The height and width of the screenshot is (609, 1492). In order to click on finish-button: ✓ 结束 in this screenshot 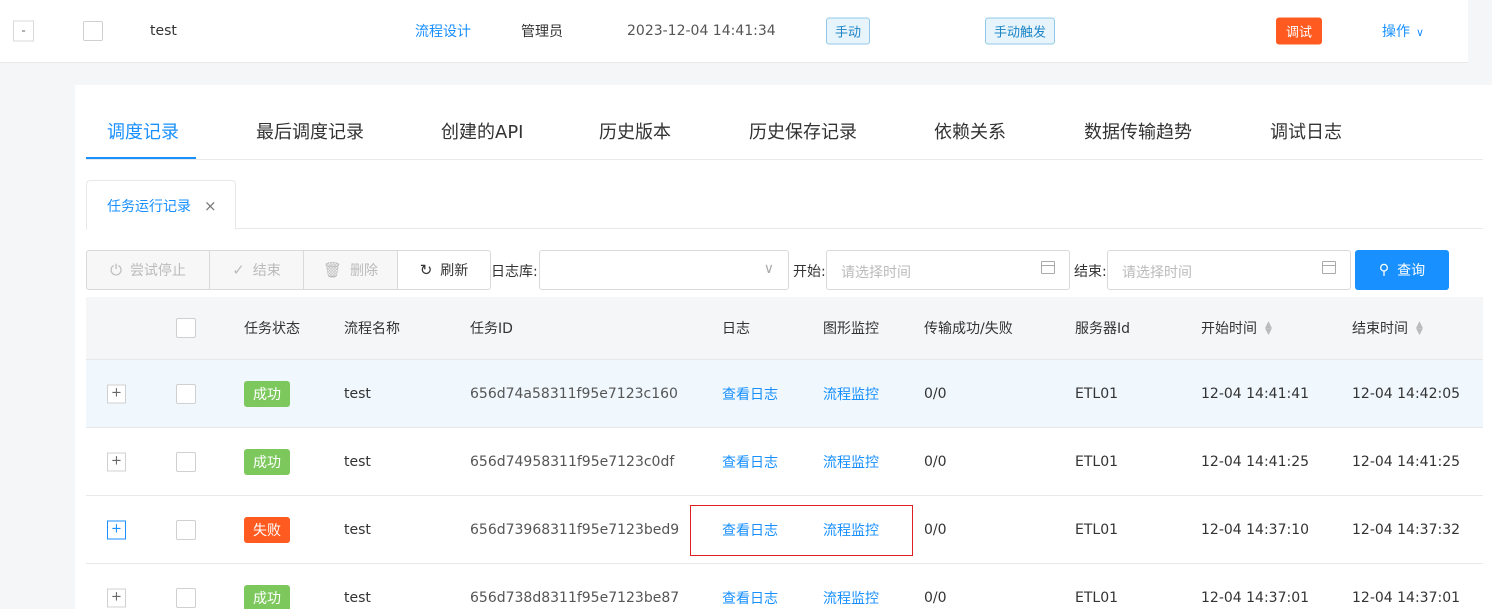, I will do `click(256, 270)`.